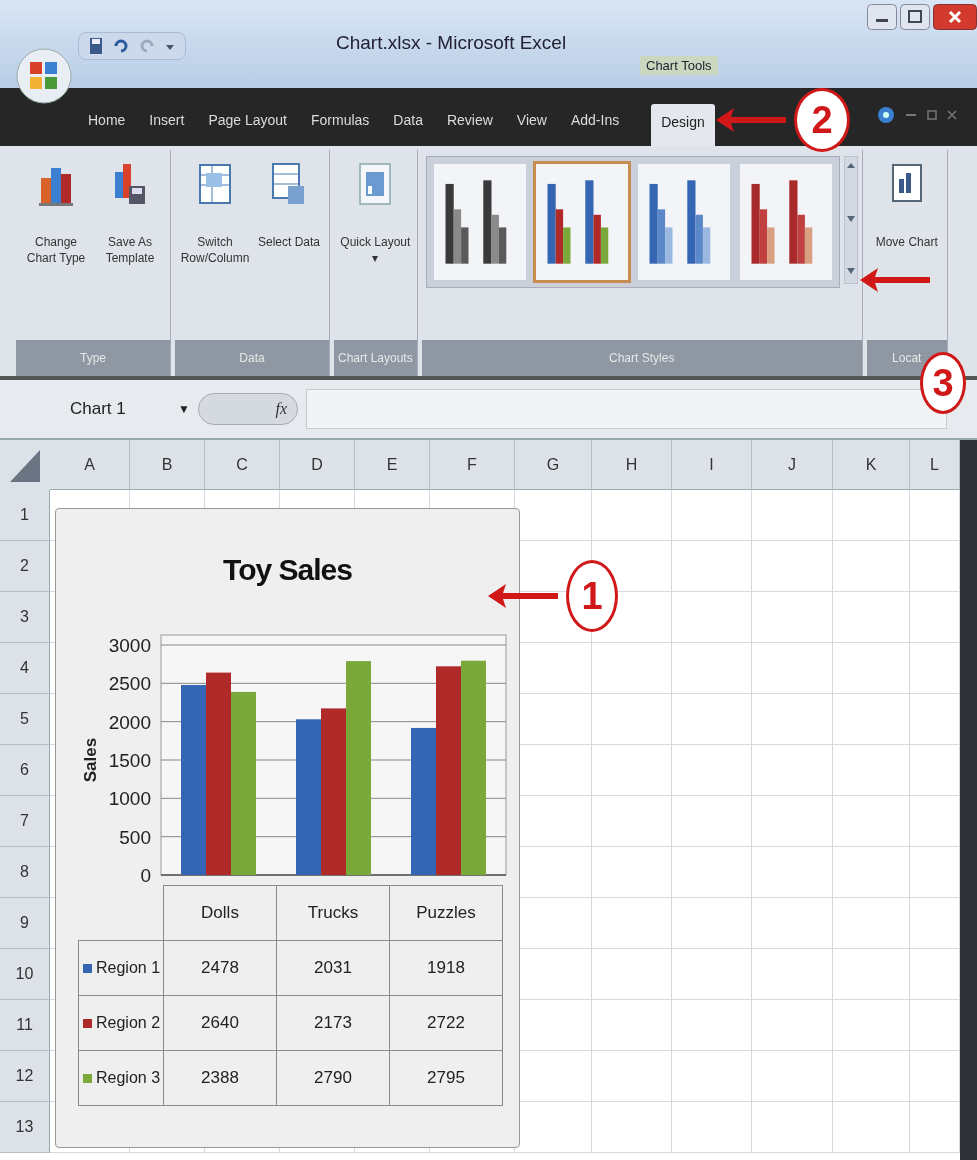  Describe the element at coordinates (247, 129) in the screenshot. I see `ribbon-tab: Page Layout` at that location.